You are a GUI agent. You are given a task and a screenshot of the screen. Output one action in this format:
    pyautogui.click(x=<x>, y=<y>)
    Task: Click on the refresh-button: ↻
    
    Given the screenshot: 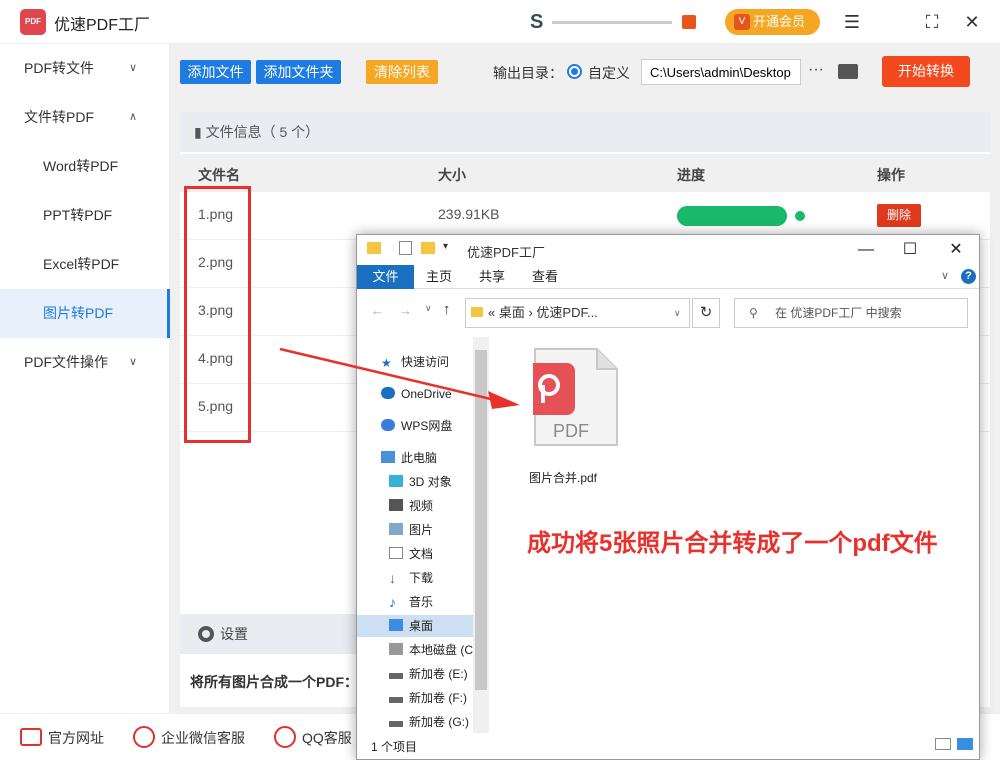 What is the action you would take?
    pyautogui.click(x=706, y=313)
    